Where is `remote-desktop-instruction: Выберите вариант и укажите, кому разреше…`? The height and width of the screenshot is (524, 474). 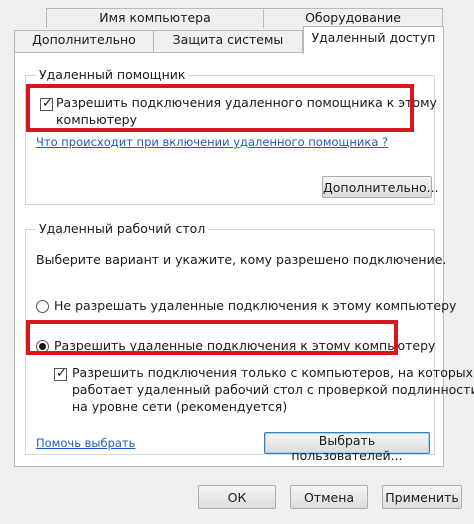 remote-desktop-instruction: Выберите вариант и укажите, кому разреше… is located at coordinates (241, 259).